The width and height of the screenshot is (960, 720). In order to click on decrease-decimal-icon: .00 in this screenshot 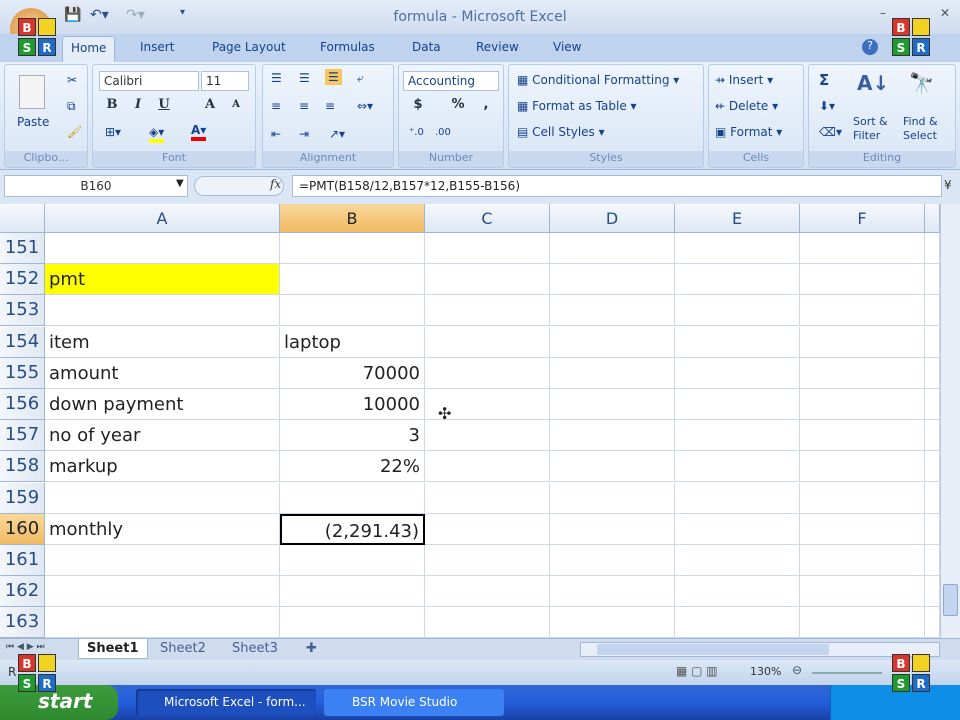, I will do `click(443, 132)`.